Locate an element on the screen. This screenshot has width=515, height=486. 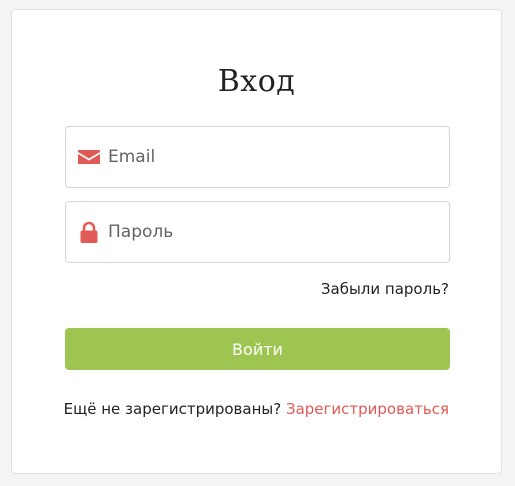
login-button: Войти is located at coordinates (257, 349).